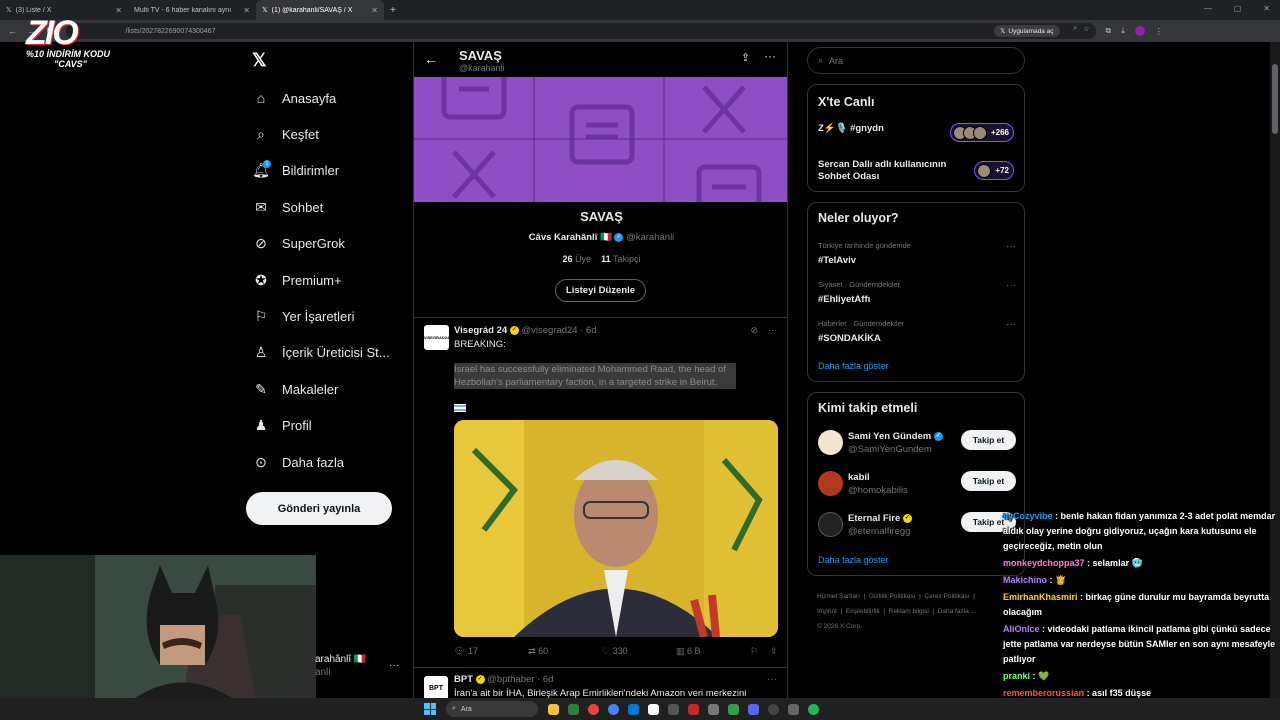  What do you see at coordinates (892, 596) in the screenshot?
I see `footer-link: Gizlilik Politikası` at bounding box center [892, 596].